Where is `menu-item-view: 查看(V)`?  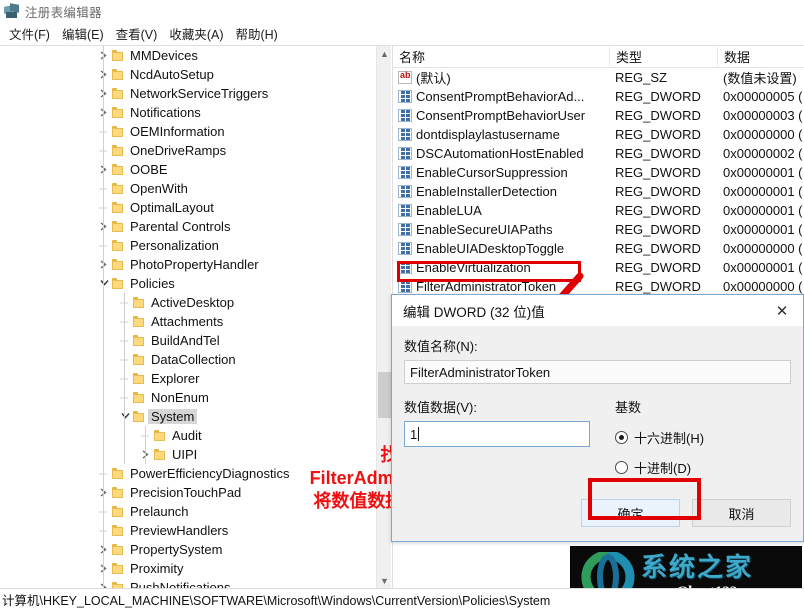 menu-item-view: 查看(V) is located at coordinates (137, 33).